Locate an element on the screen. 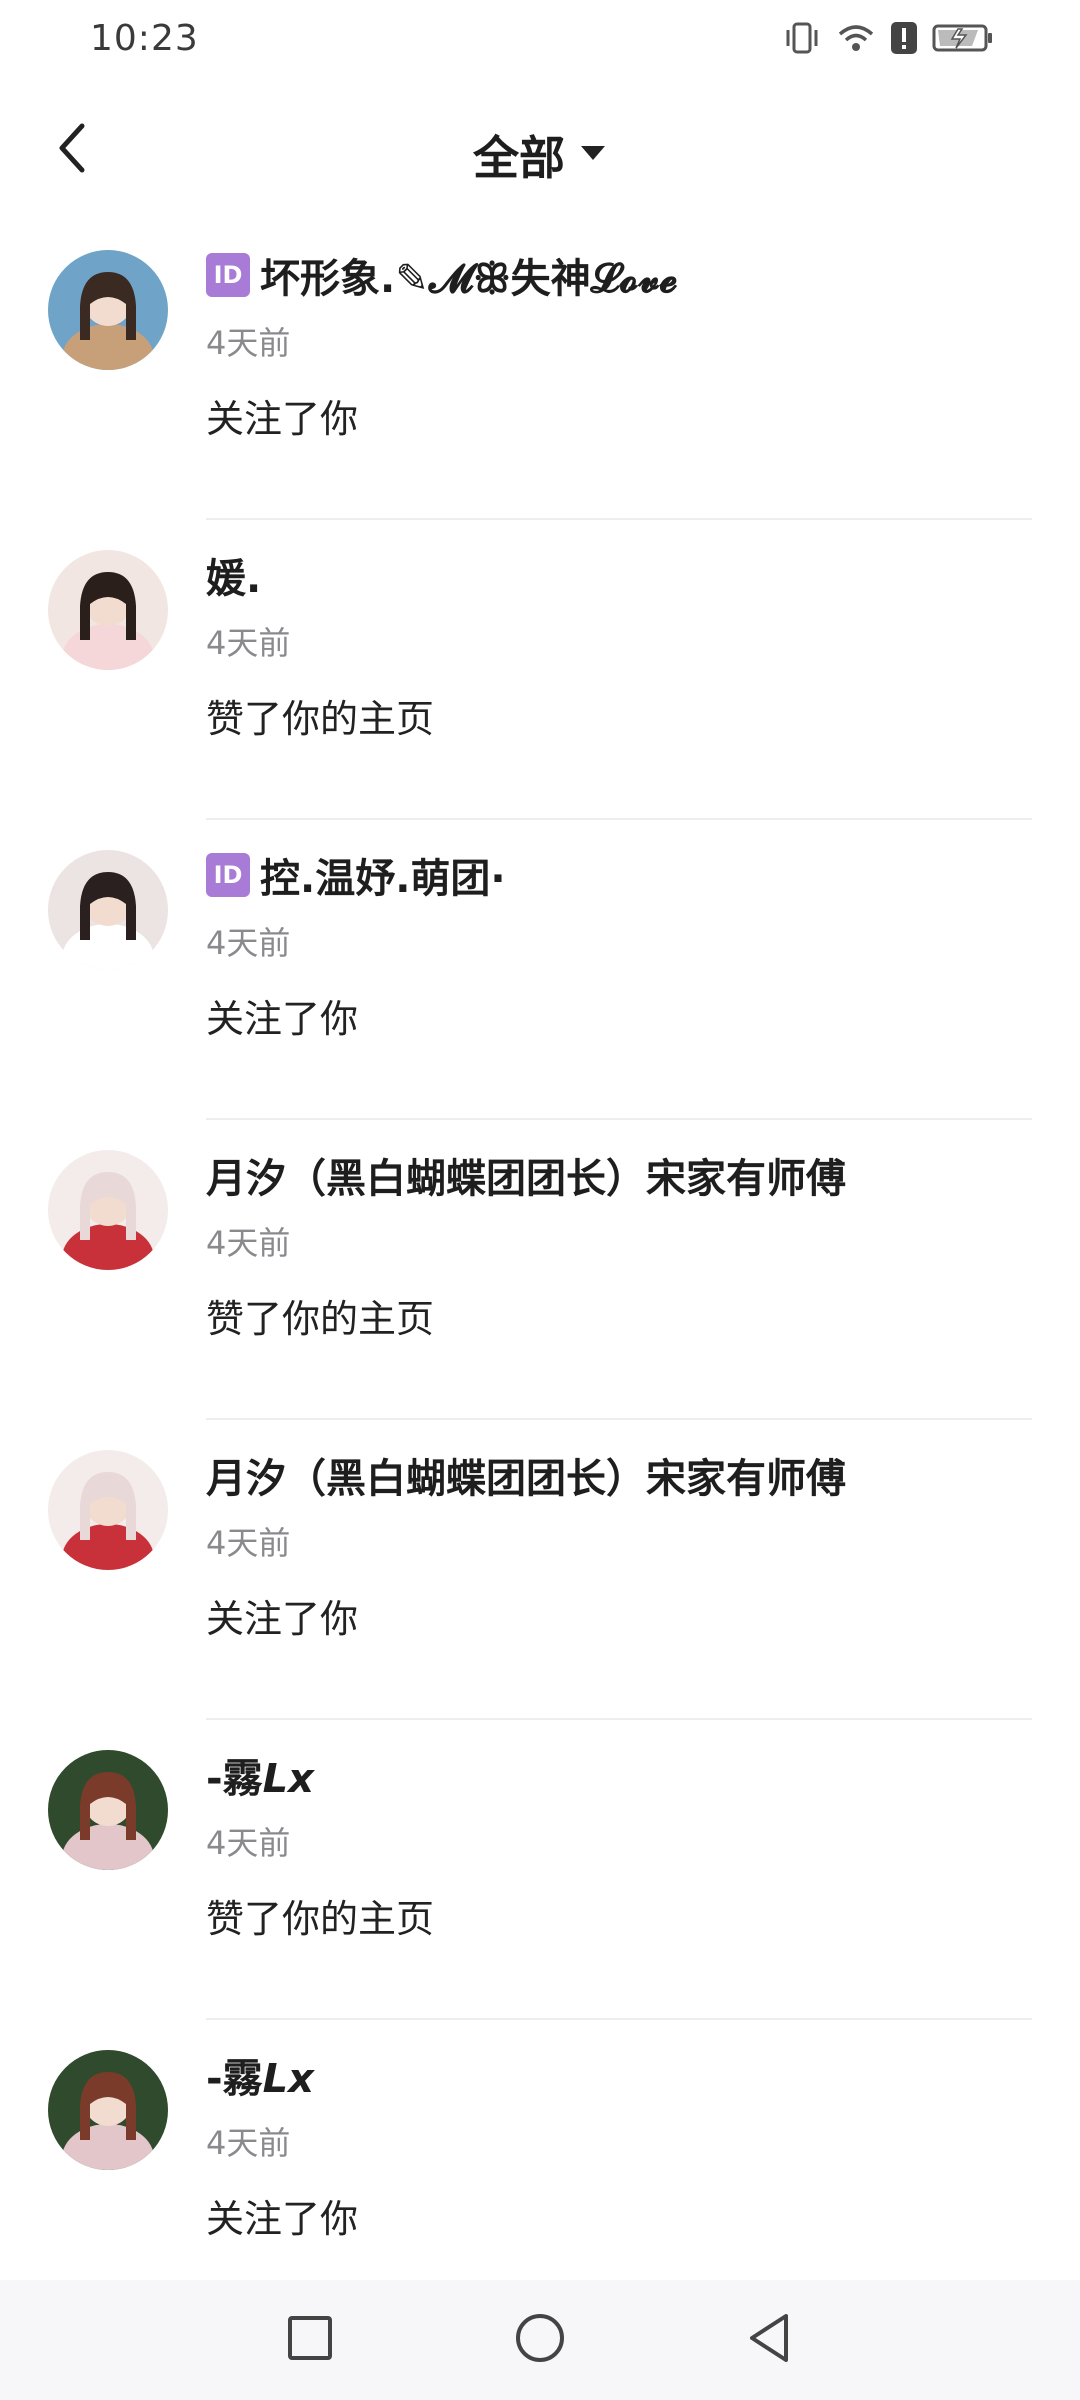  alert-icon is located at coordinates (904, 40).